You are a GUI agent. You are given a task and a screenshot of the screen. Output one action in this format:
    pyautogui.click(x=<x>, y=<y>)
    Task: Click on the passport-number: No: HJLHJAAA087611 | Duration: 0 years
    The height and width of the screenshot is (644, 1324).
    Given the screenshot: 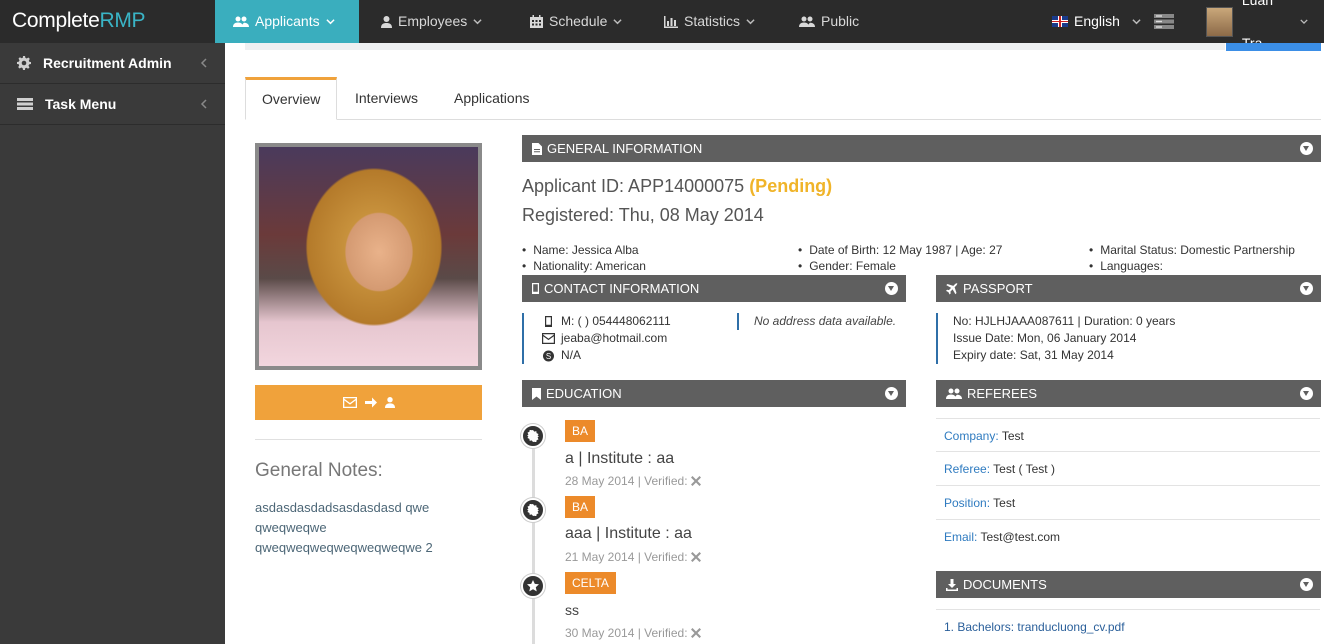 What is the action you would take?
    pyautogui.click(x=1064, y=321)
    